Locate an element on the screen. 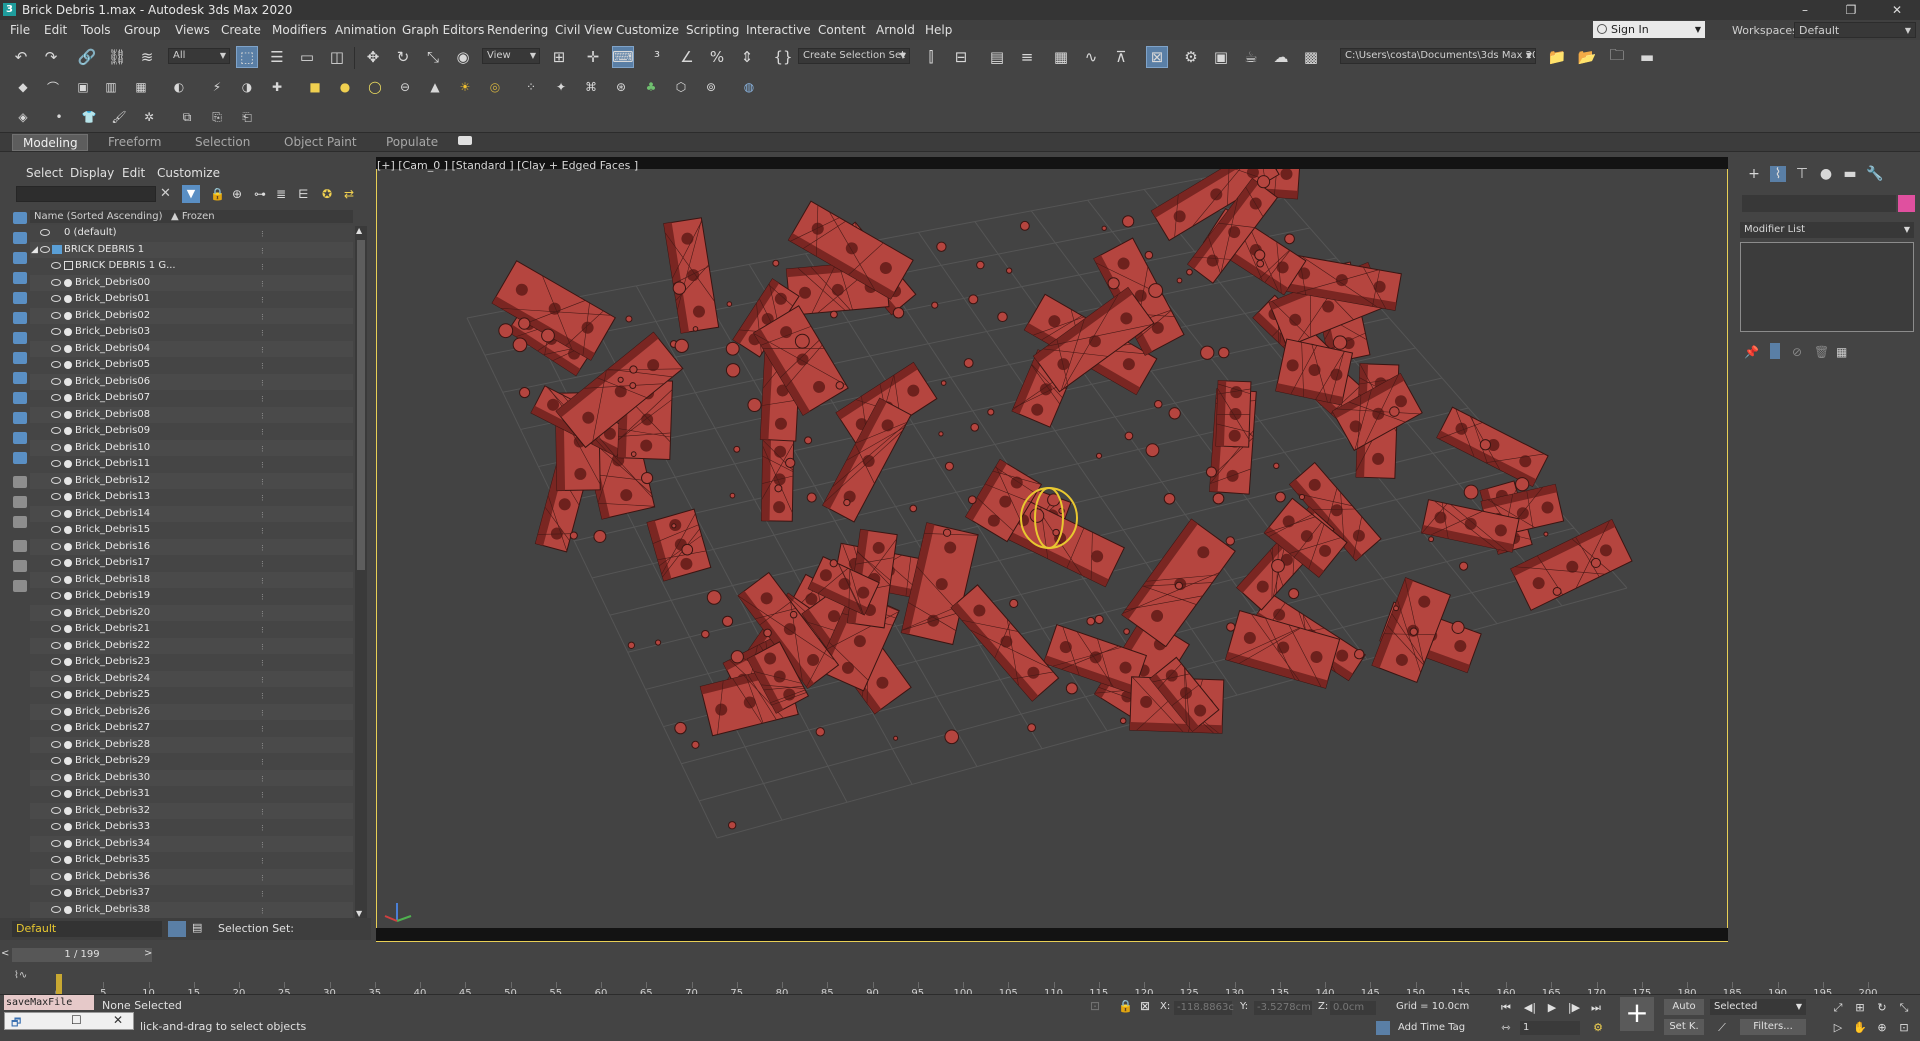  plane-icon: ▦ is located at coordinates (141, 87).